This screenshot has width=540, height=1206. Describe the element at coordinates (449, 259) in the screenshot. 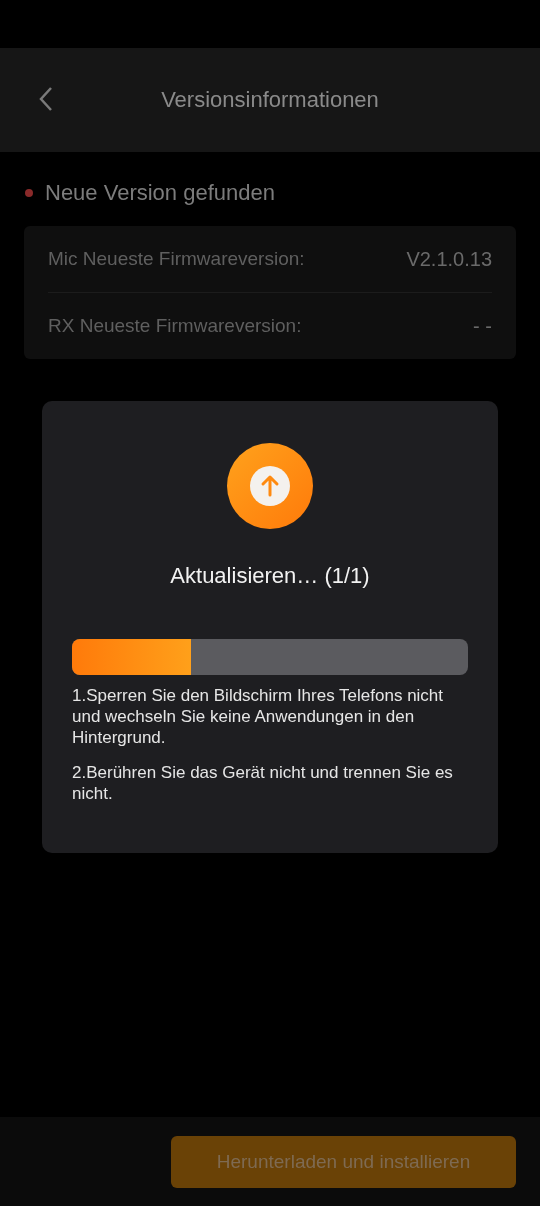

I see `version-value: V2.1.0.13` at that location.